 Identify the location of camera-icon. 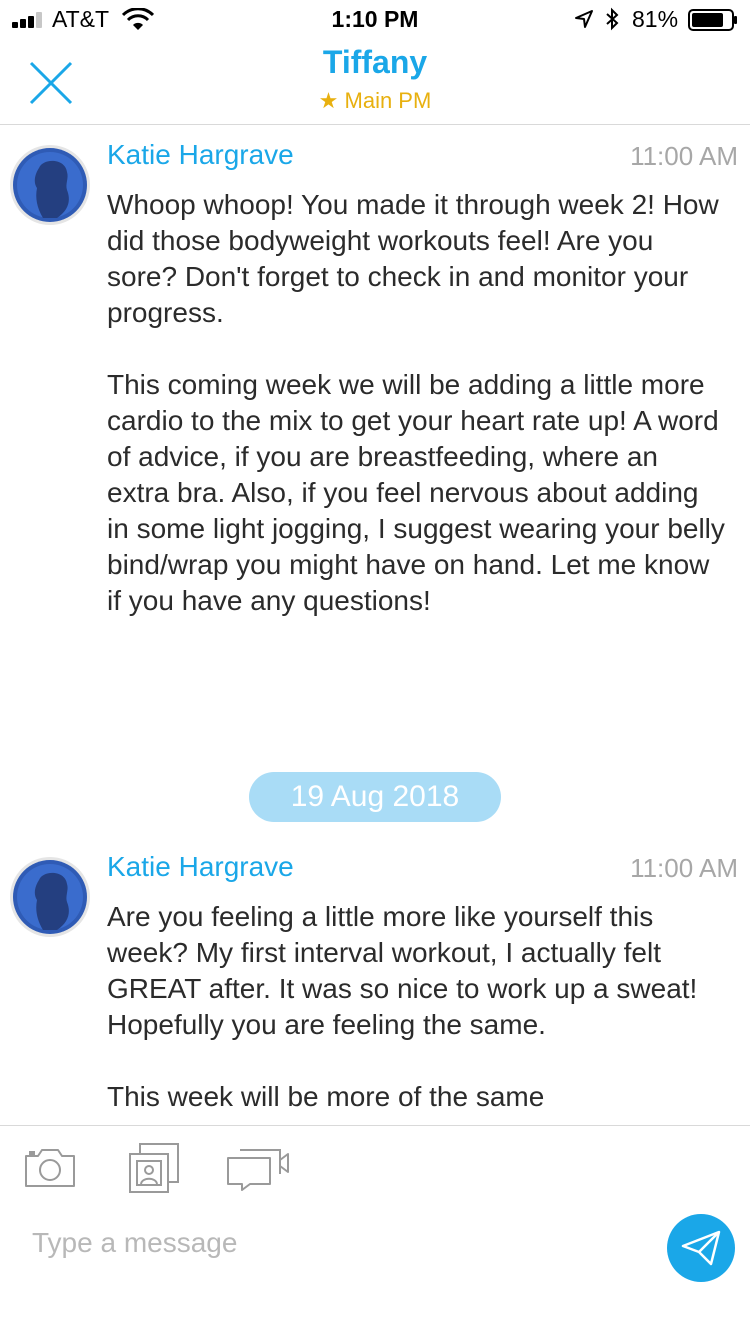
(50, 1166).